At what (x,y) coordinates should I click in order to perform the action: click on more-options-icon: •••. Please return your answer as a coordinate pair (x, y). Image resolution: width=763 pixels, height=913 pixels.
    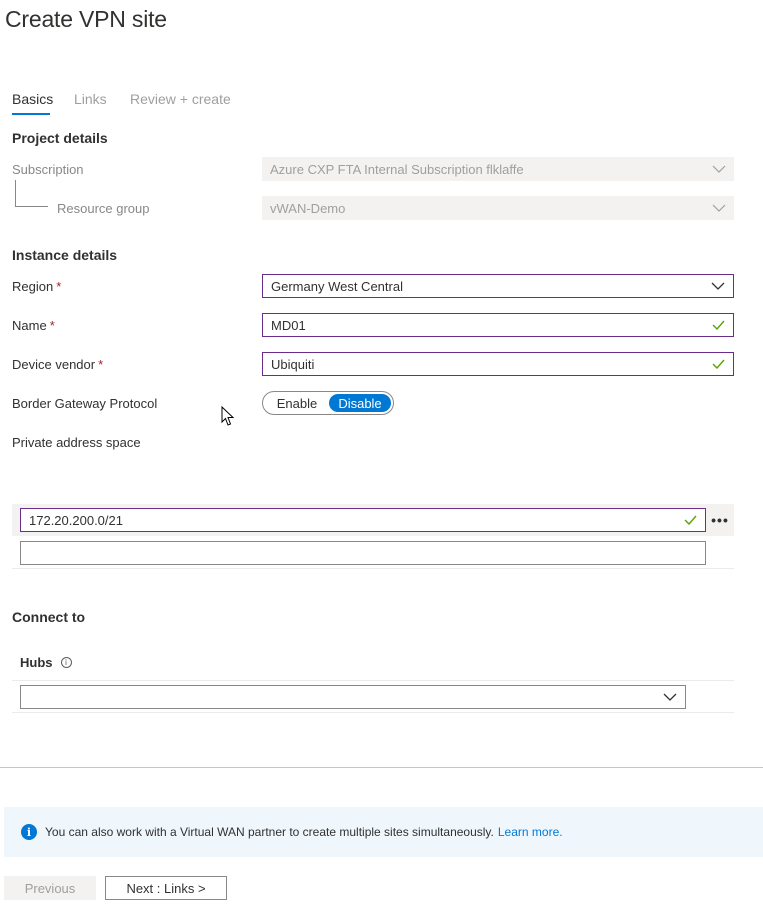
    Looking at the image, I should click on (720, 520).